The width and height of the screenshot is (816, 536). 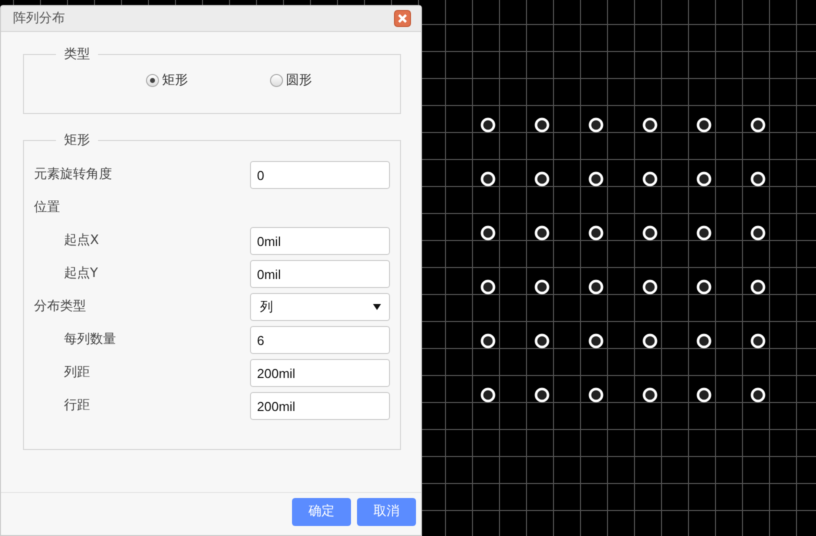 I want to click on field-label: 起点Y, so click(x=80, y=274).